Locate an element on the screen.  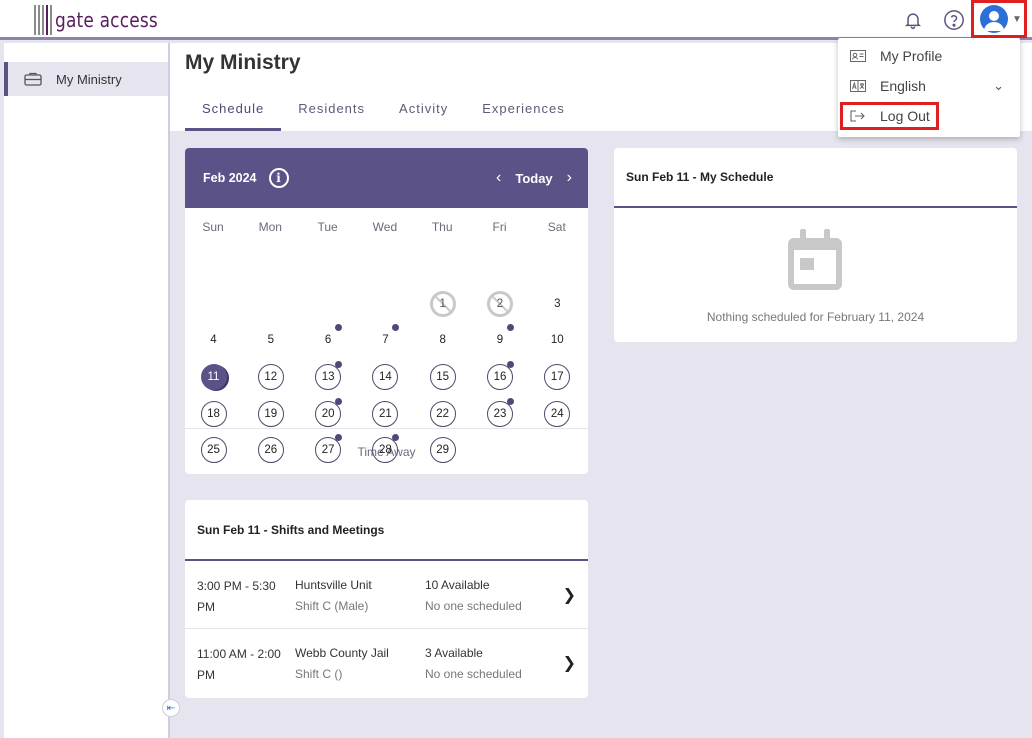
calendar-day-number: 13 is located at coordinates (328, 377).